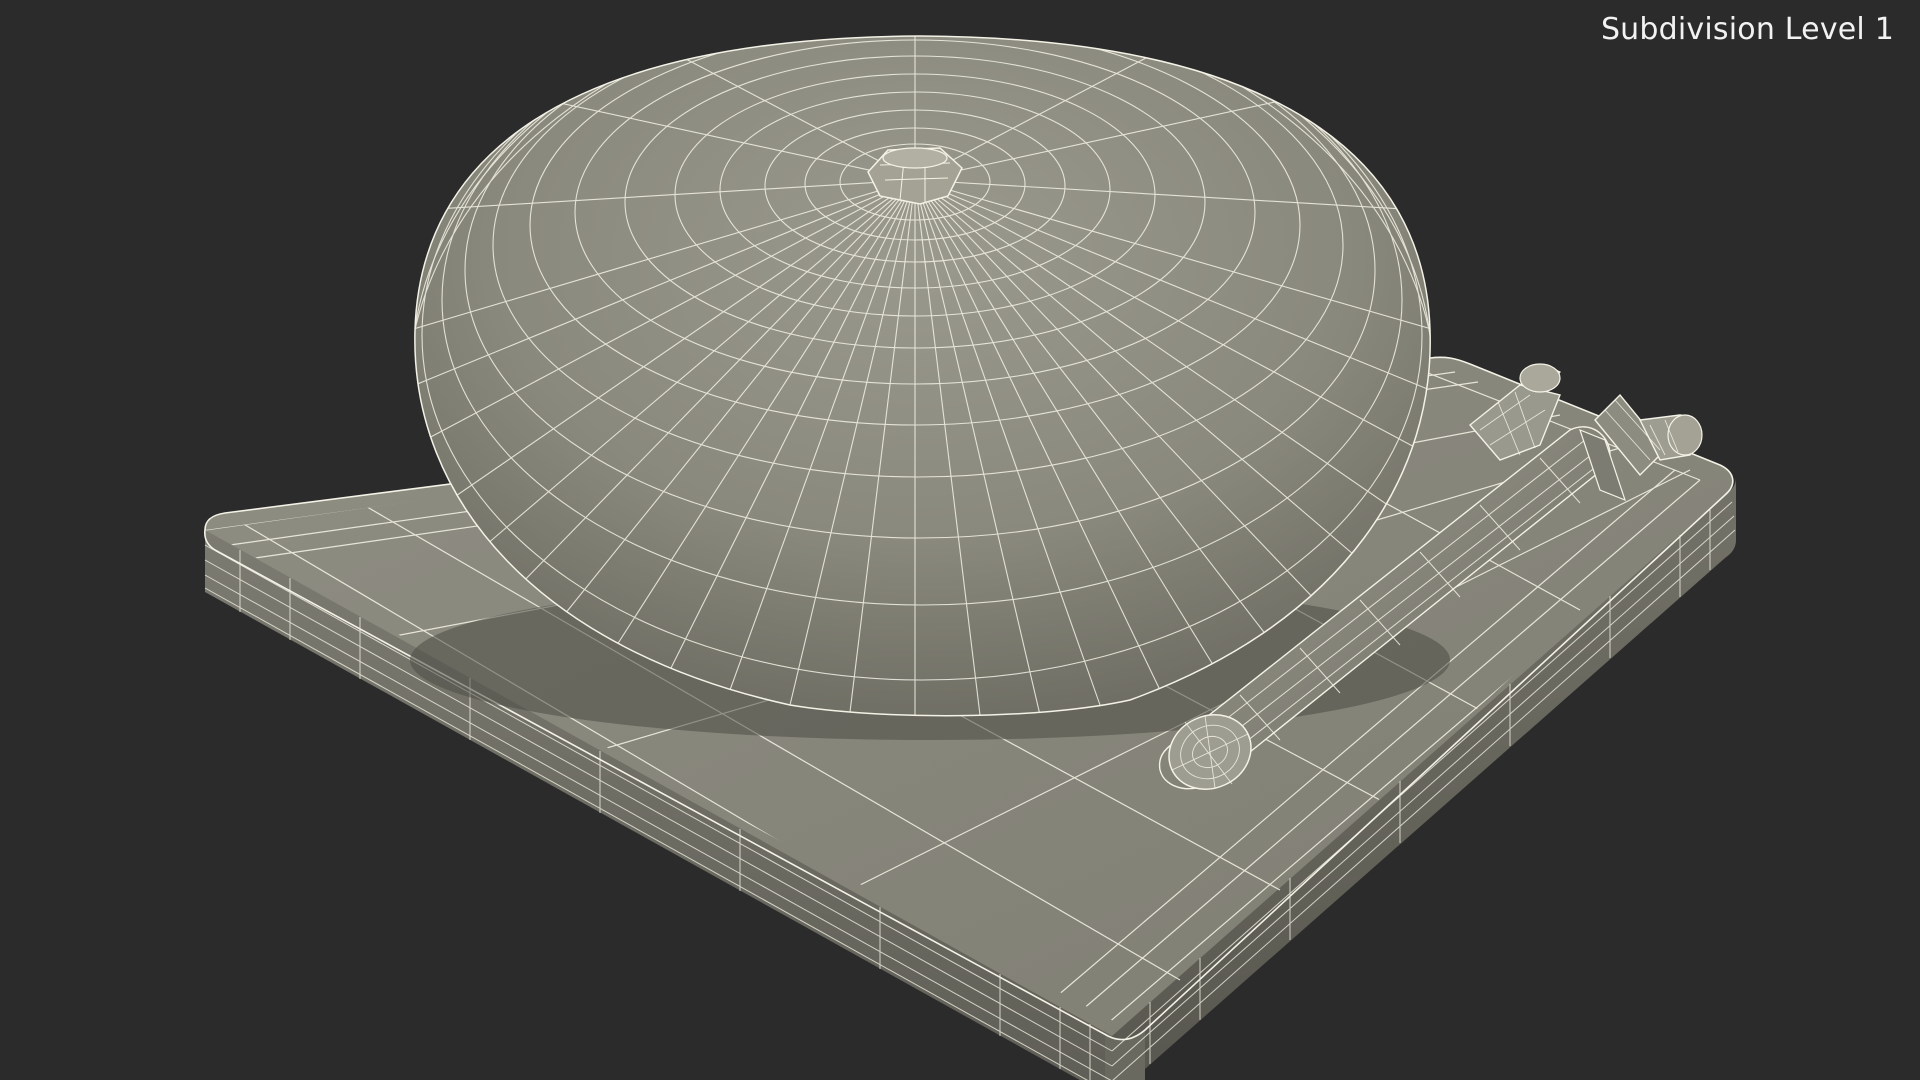 This screenshot has height=1080, width=1920. What do you see at coordinates (915, 176) in the screenshot?
I see `center-nut` at bounding box center [915, 176].